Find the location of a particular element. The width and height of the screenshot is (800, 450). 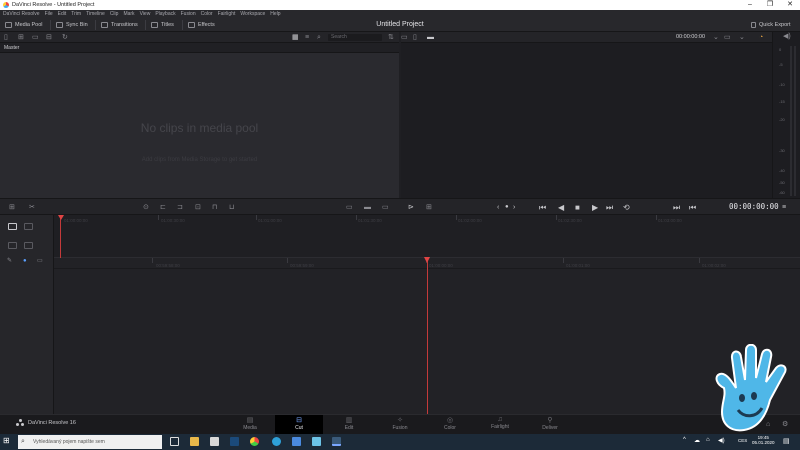

go-to-start-icon: ⏮ is located at coordinates (542, 207).